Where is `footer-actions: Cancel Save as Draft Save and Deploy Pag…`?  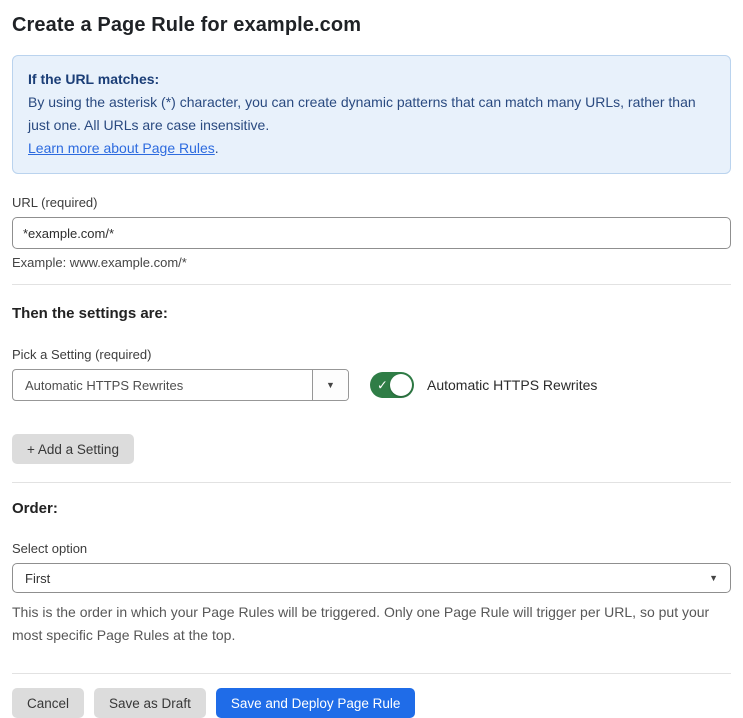 footer-actions: Cancel Save as Draft Save and Deploy Pag… is located at coordinates (371, 703).